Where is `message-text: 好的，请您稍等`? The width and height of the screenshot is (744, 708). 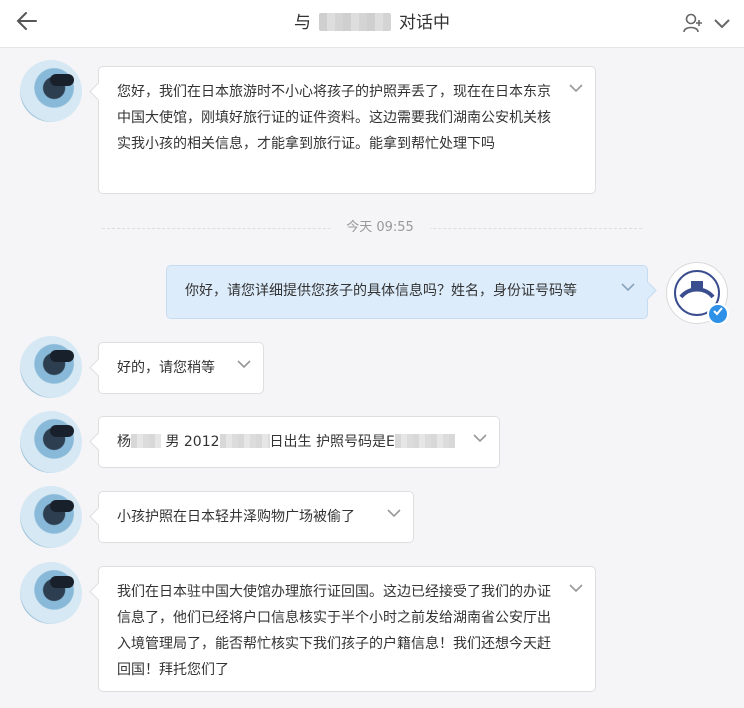
message-text: 好的，请您稍等 is located at coordinates (166, 368).